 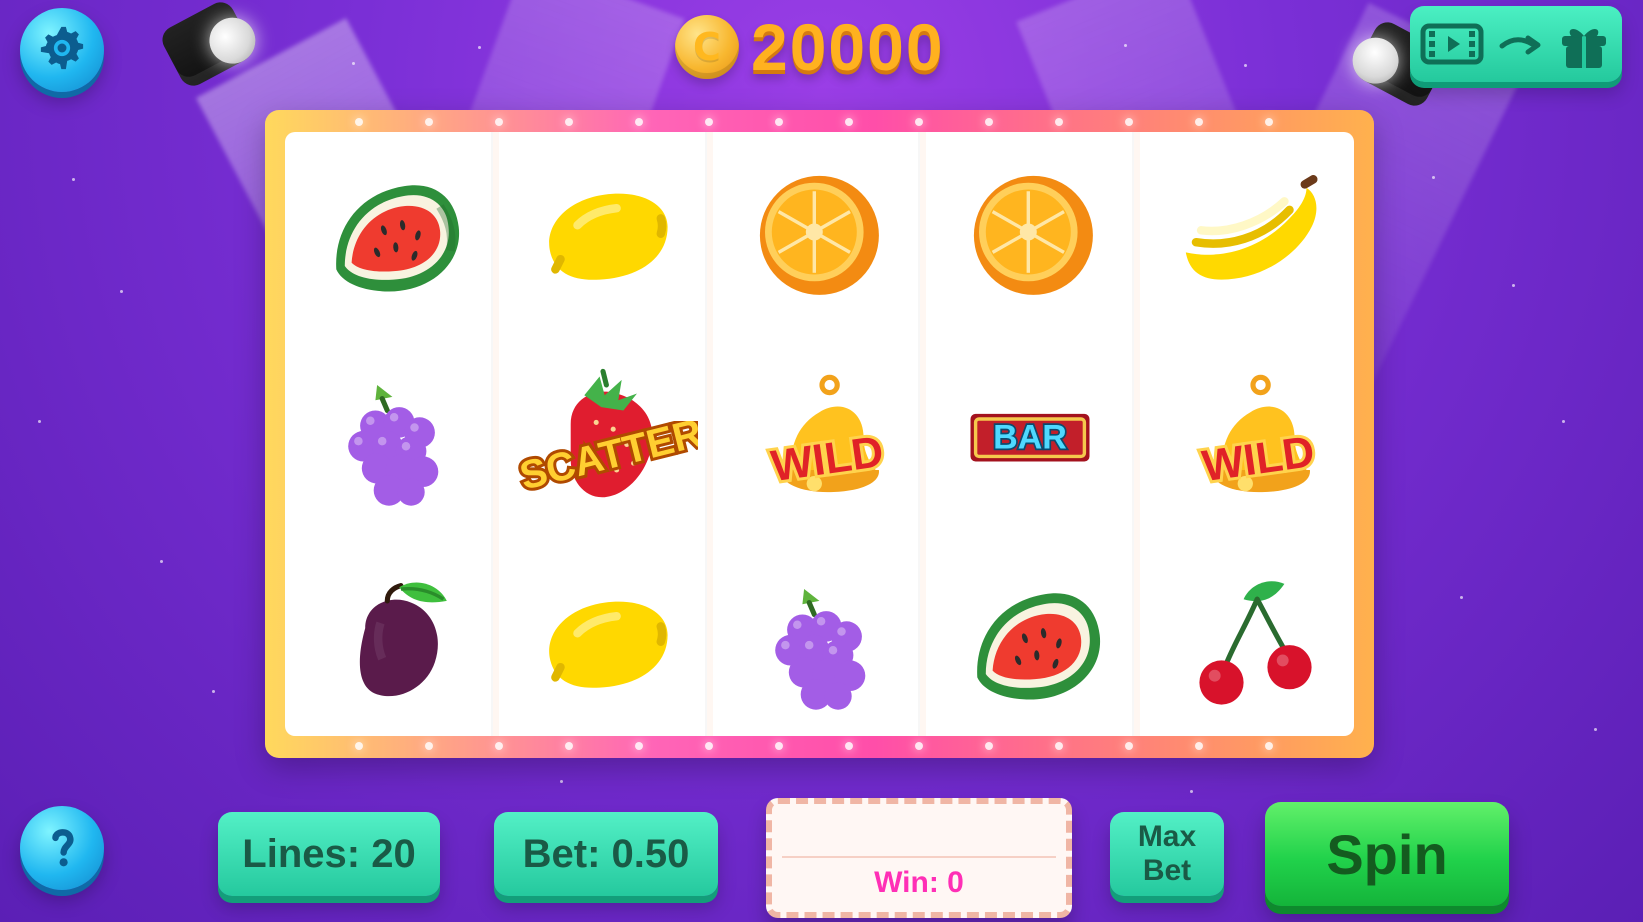 I want to click on reel-5: WILD, so click(x=1247, y=434).